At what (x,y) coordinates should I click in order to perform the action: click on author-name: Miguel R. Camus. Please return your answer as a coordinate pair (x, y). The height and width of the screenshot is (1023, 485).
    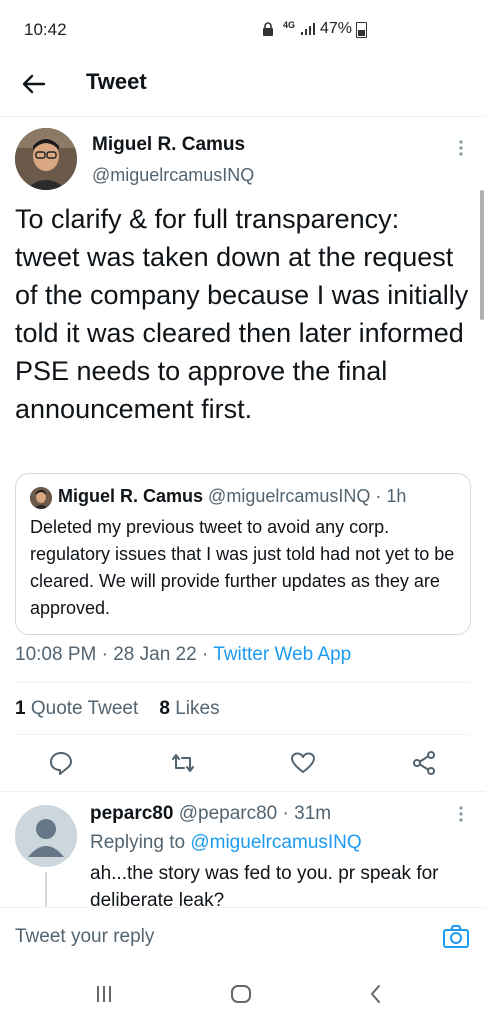
    Looking at the image, I should click on (168, 145).